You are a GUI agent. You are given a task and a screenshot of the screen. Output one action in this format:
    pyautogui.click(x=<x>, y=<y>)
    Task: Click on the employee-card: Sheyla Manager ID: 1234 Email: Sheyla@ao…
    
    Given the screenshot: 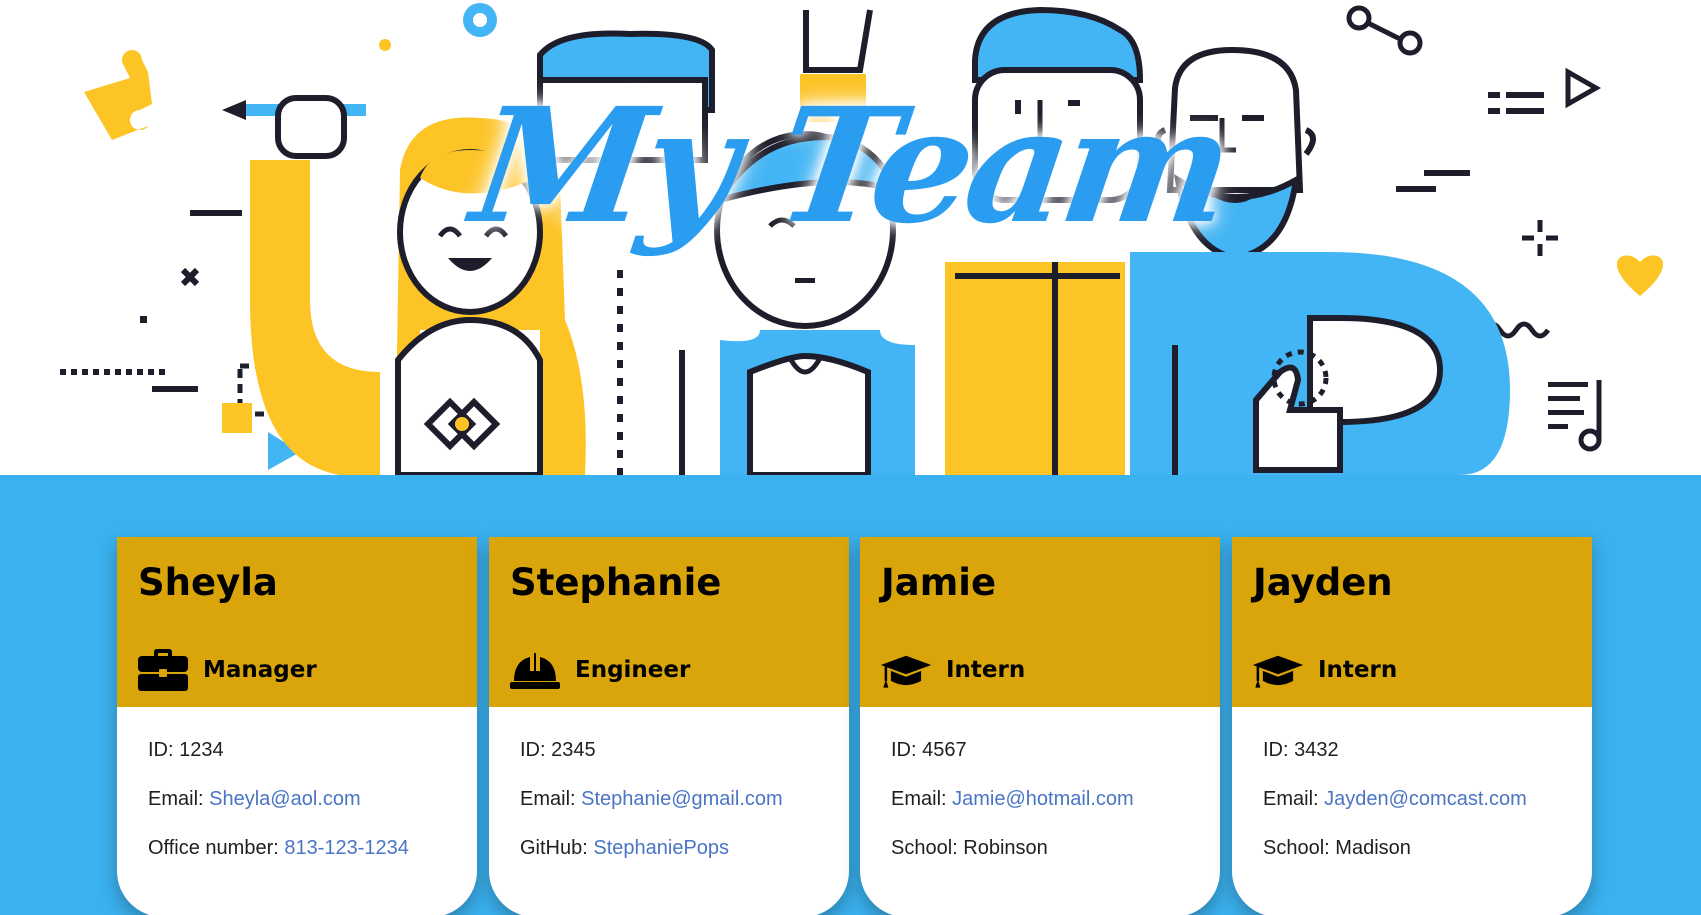 What is the action you would take?
    pyautogui.click(x=297, y=726)
    